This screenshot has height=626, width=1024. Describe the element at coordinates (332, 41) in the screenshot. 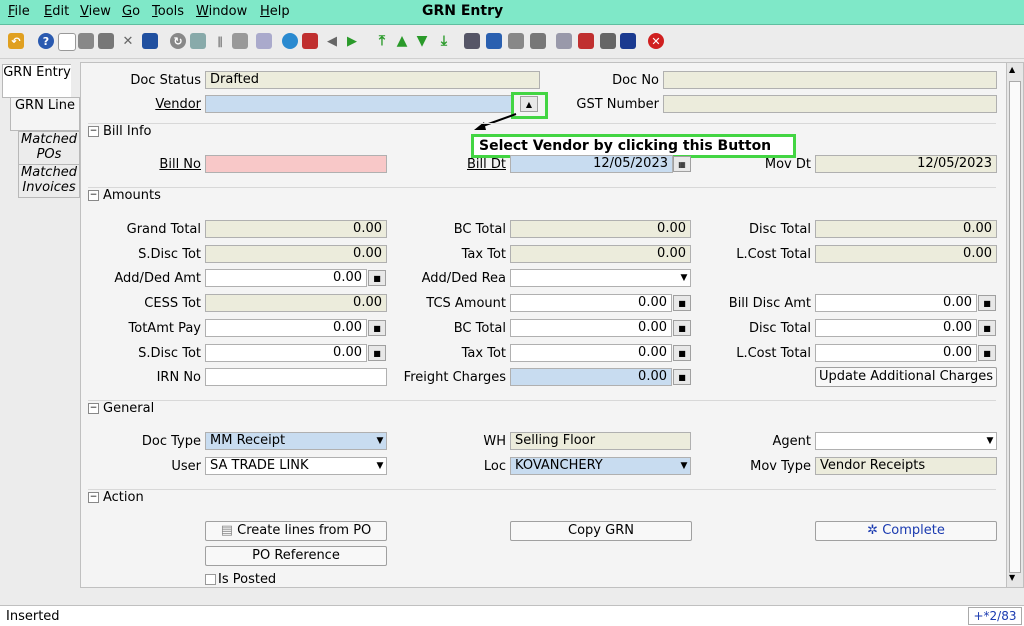

I see `back-icon: ◀` at that location.